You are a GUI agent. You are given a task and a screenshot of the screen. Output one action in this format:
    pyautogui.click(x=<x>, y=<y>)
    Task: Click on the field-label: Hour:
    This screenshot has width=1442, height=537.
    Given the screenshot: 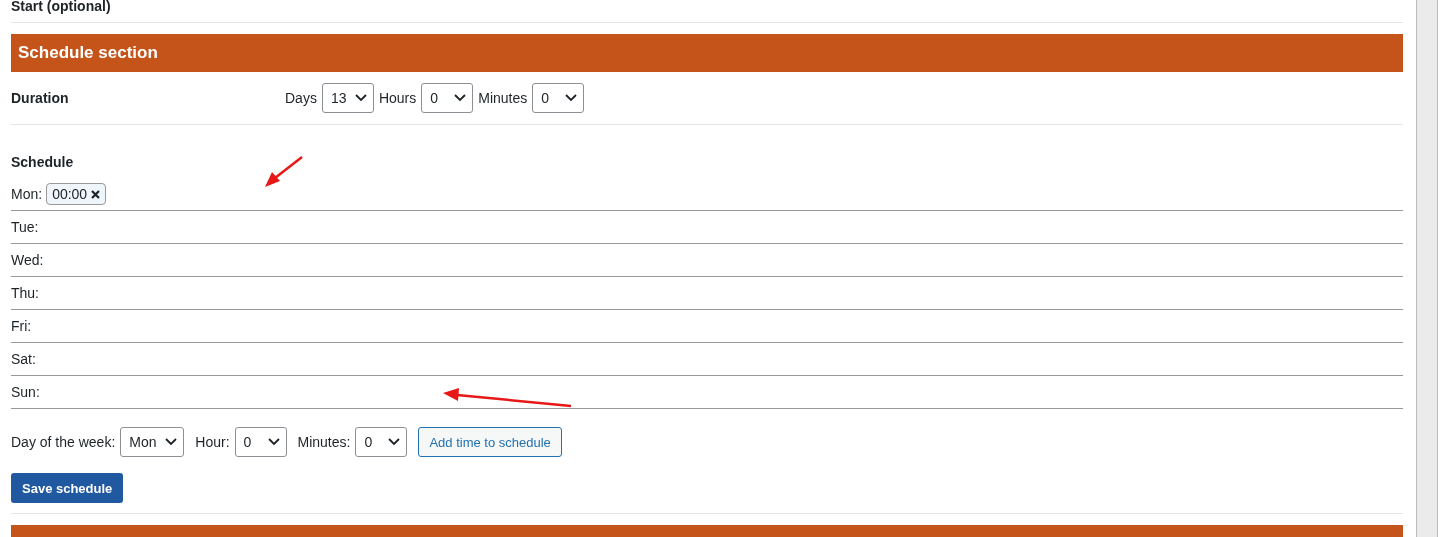 What is the action you would take?
    pyautogui.click(x=212, y=442)
    